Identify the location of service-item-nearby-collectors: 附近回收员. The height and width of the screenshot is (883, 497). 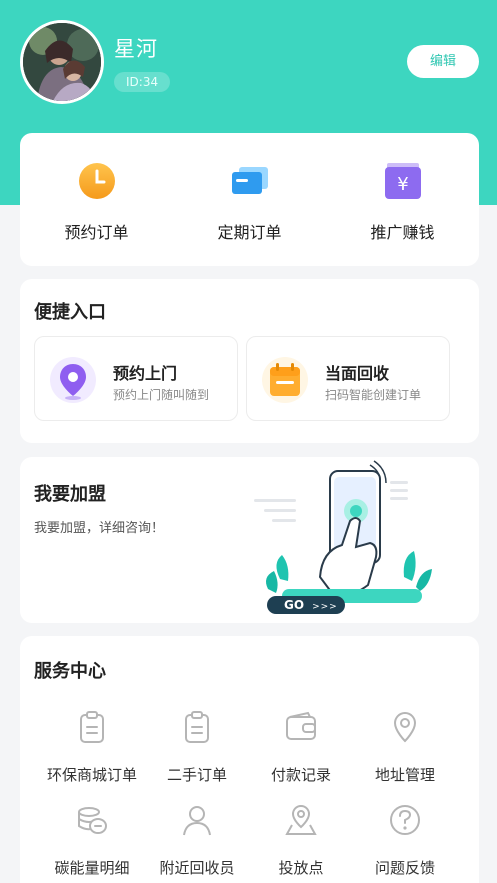
(197, 843).